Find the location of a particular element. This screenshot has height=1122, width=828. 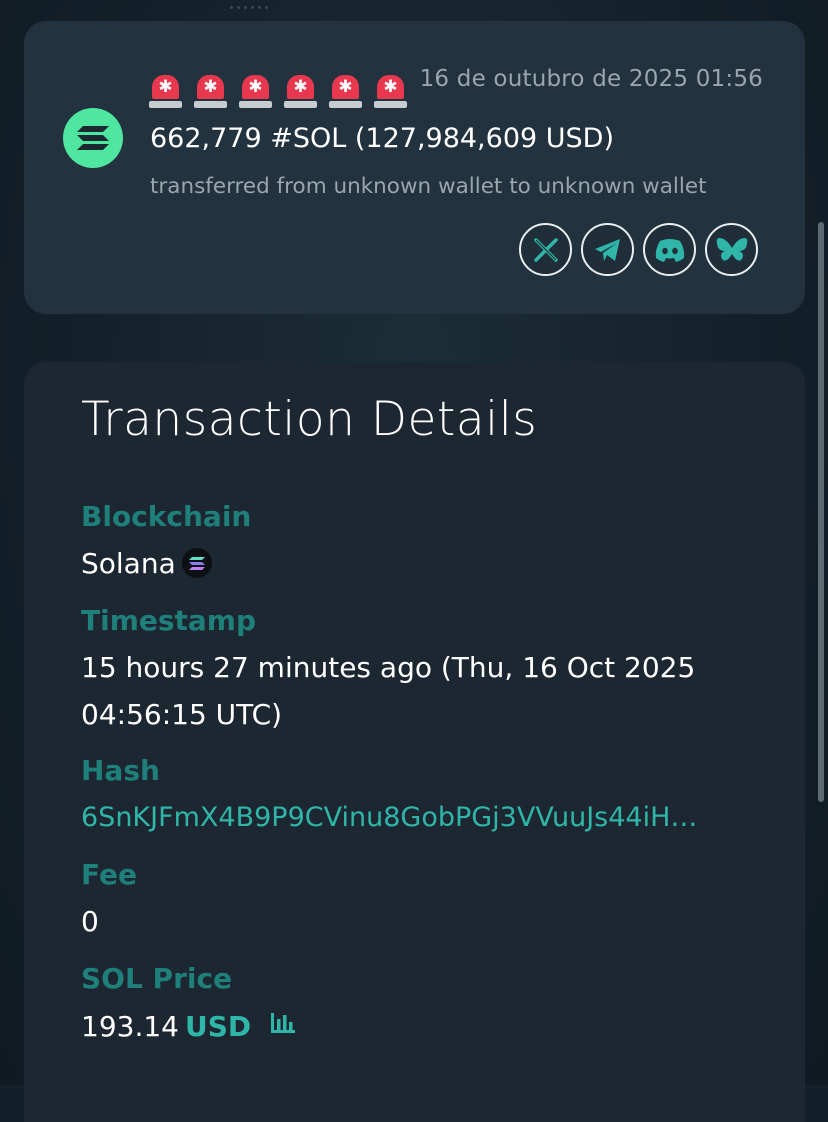

sol-price-label: SOL Price is located at coordinates (157, 978).